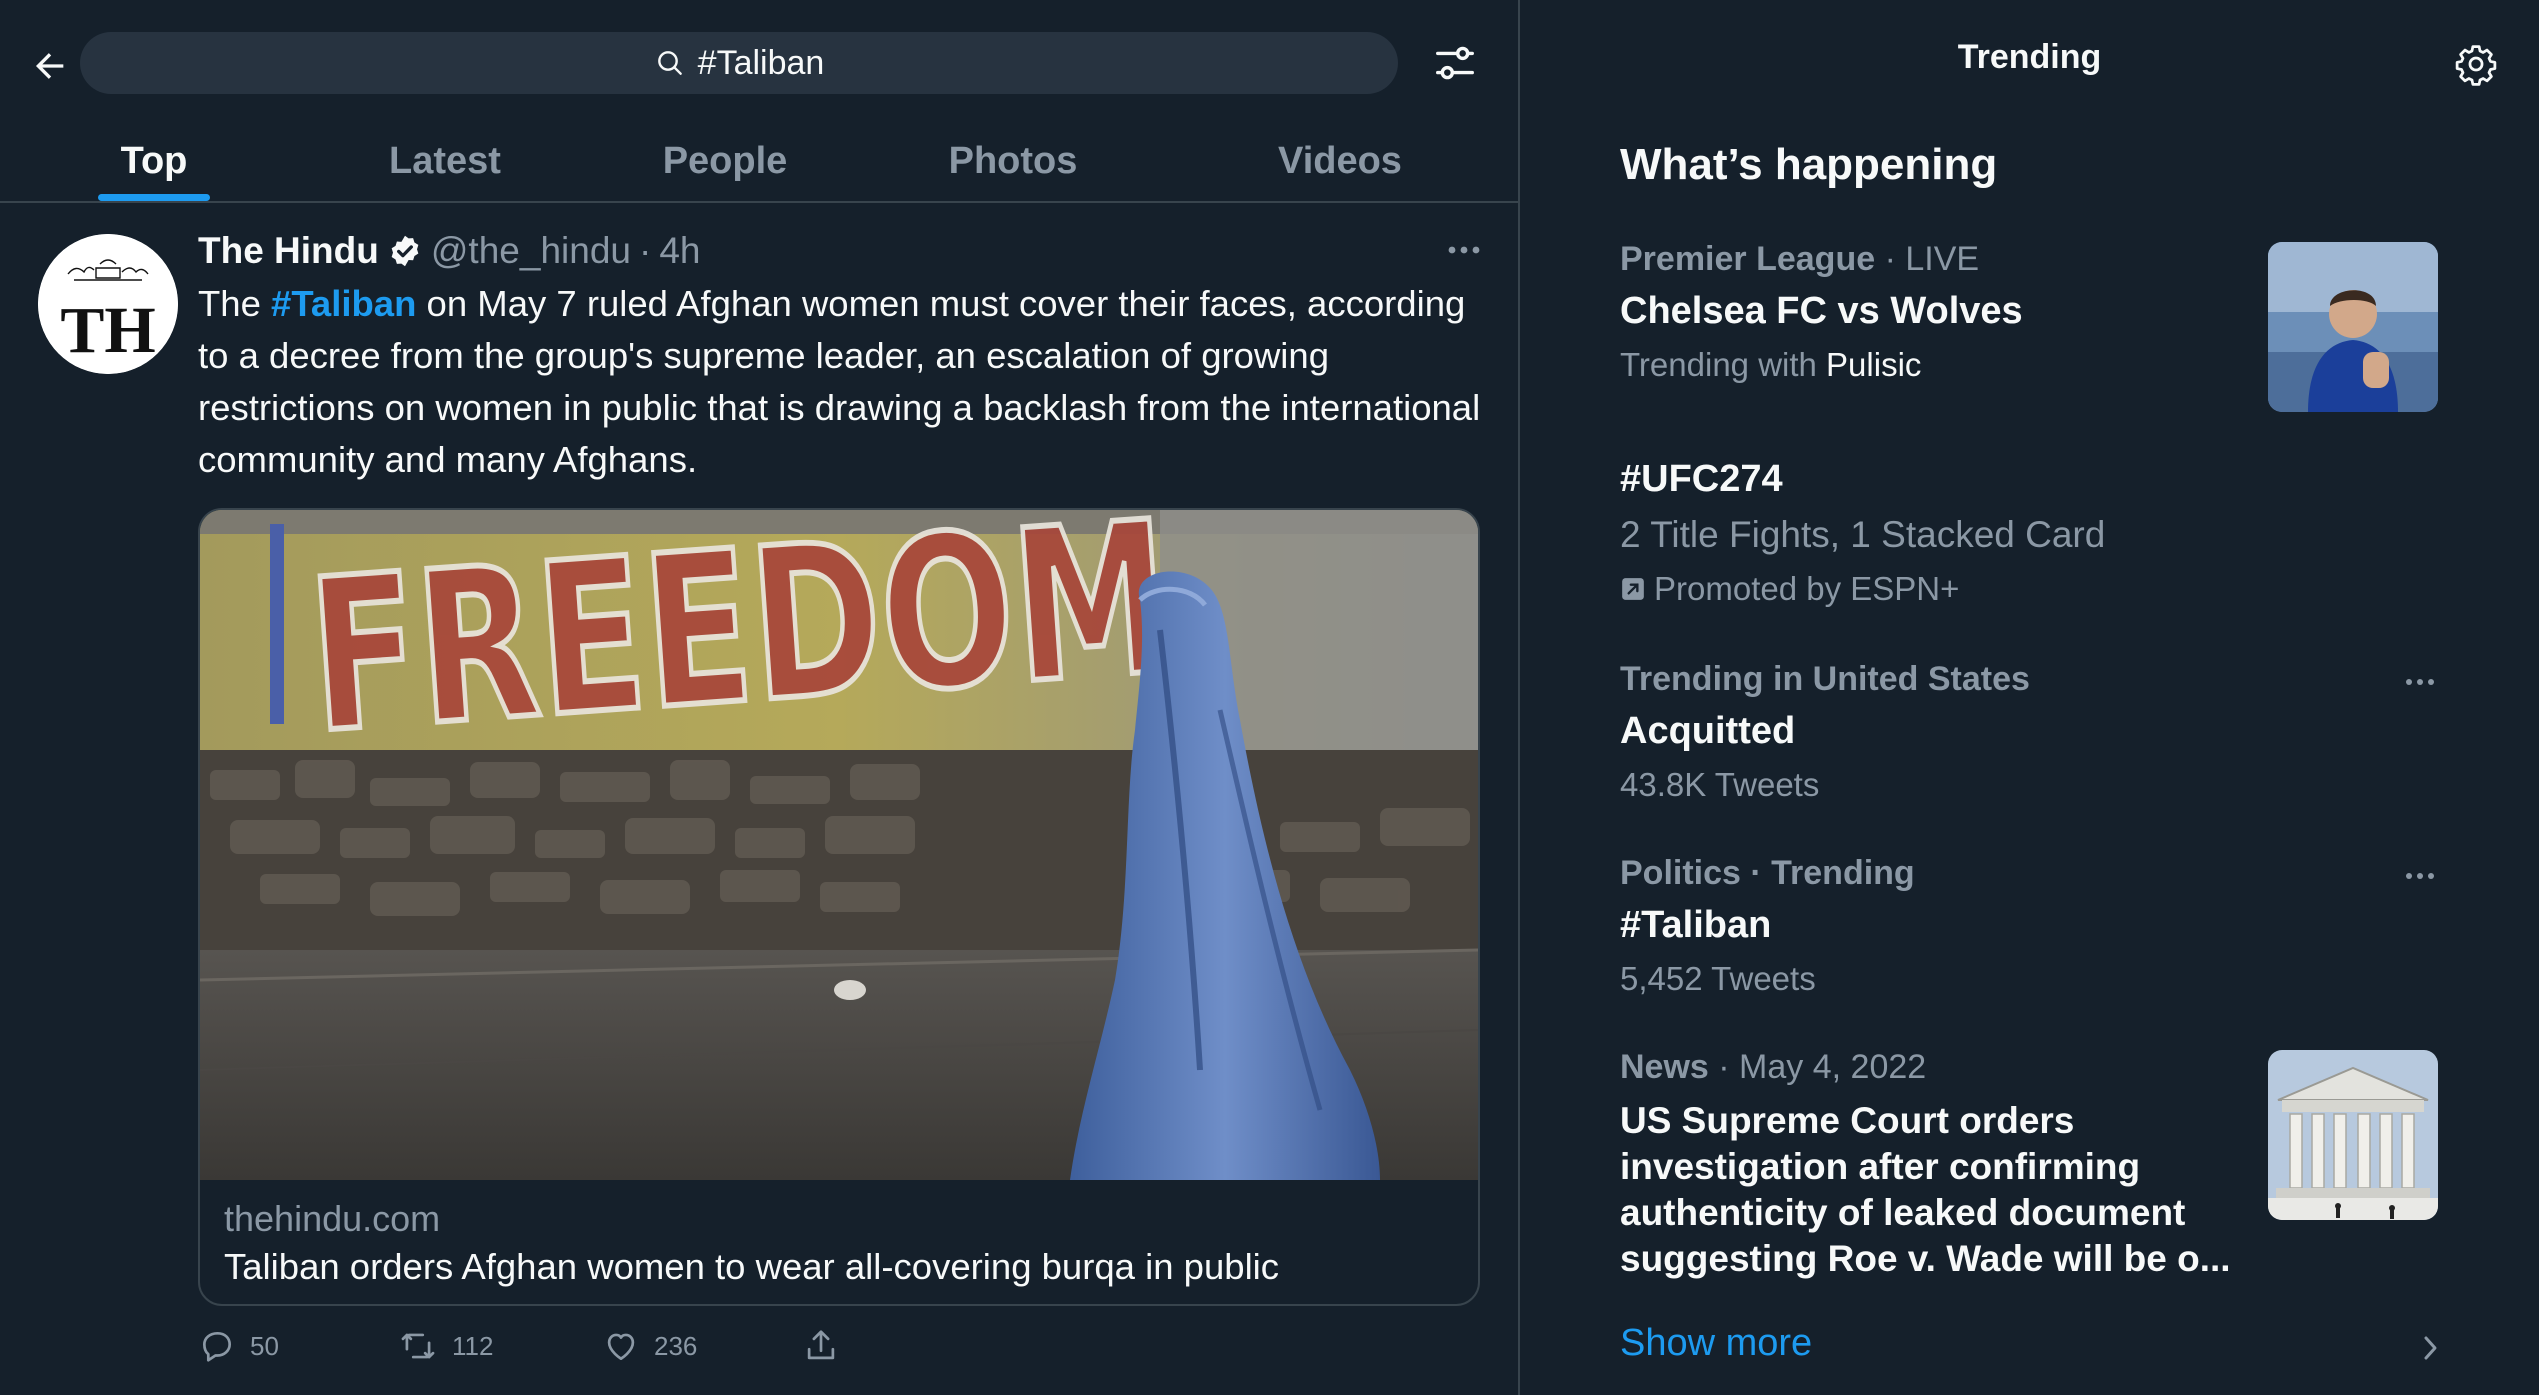 This screenshot has width=2539, height=1395. What do you see at coordinates (1847, 1120) in the screenshot?
I see `news-headline-line: US Supreme Court orders` at bounding box center [1847, 1120].